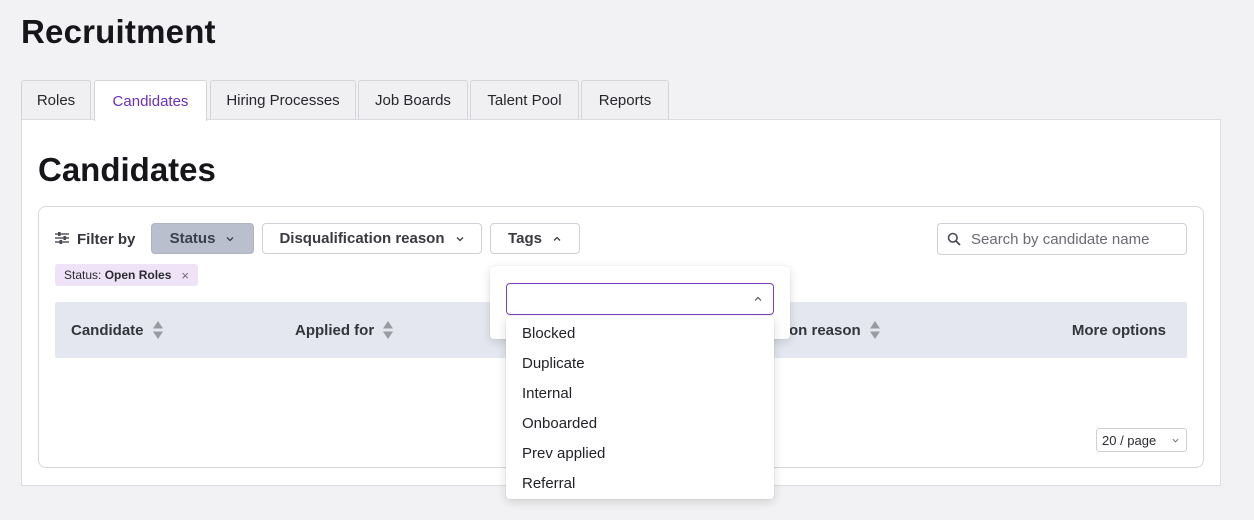 The image size is (1254, 520). I want to click on chip-text: Status: Open Roles, so click(117, 275).